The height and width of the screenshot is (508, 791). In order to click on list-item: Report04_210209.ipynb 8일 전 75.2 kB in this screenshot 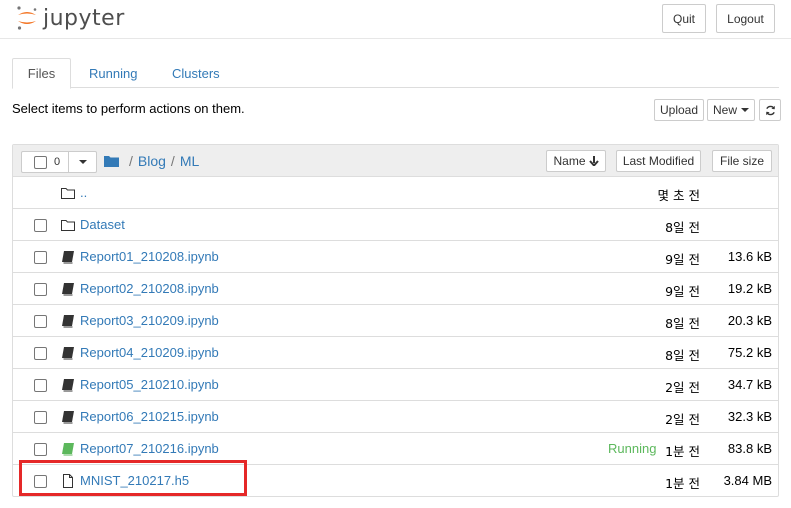, I will do `click(395, 353)`.